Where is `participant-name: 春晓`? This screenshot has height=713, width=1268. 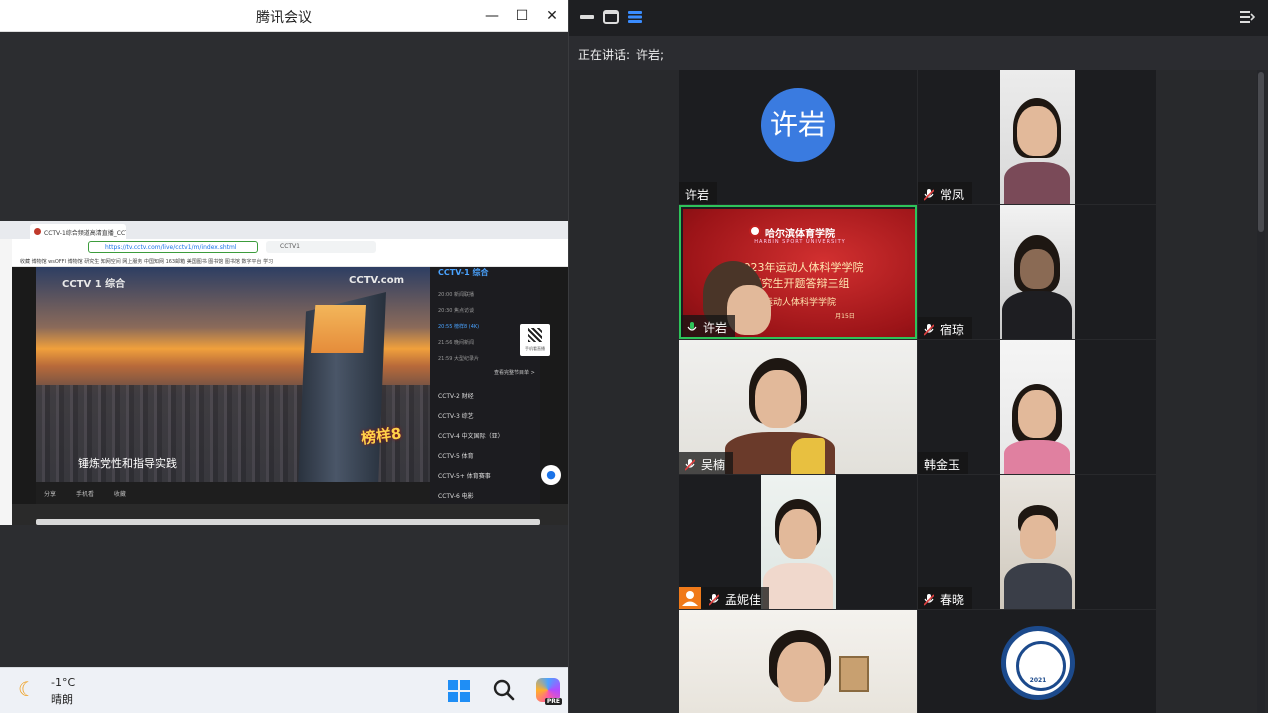
participant-name: 春晓 is located at coordinates (945, 598).